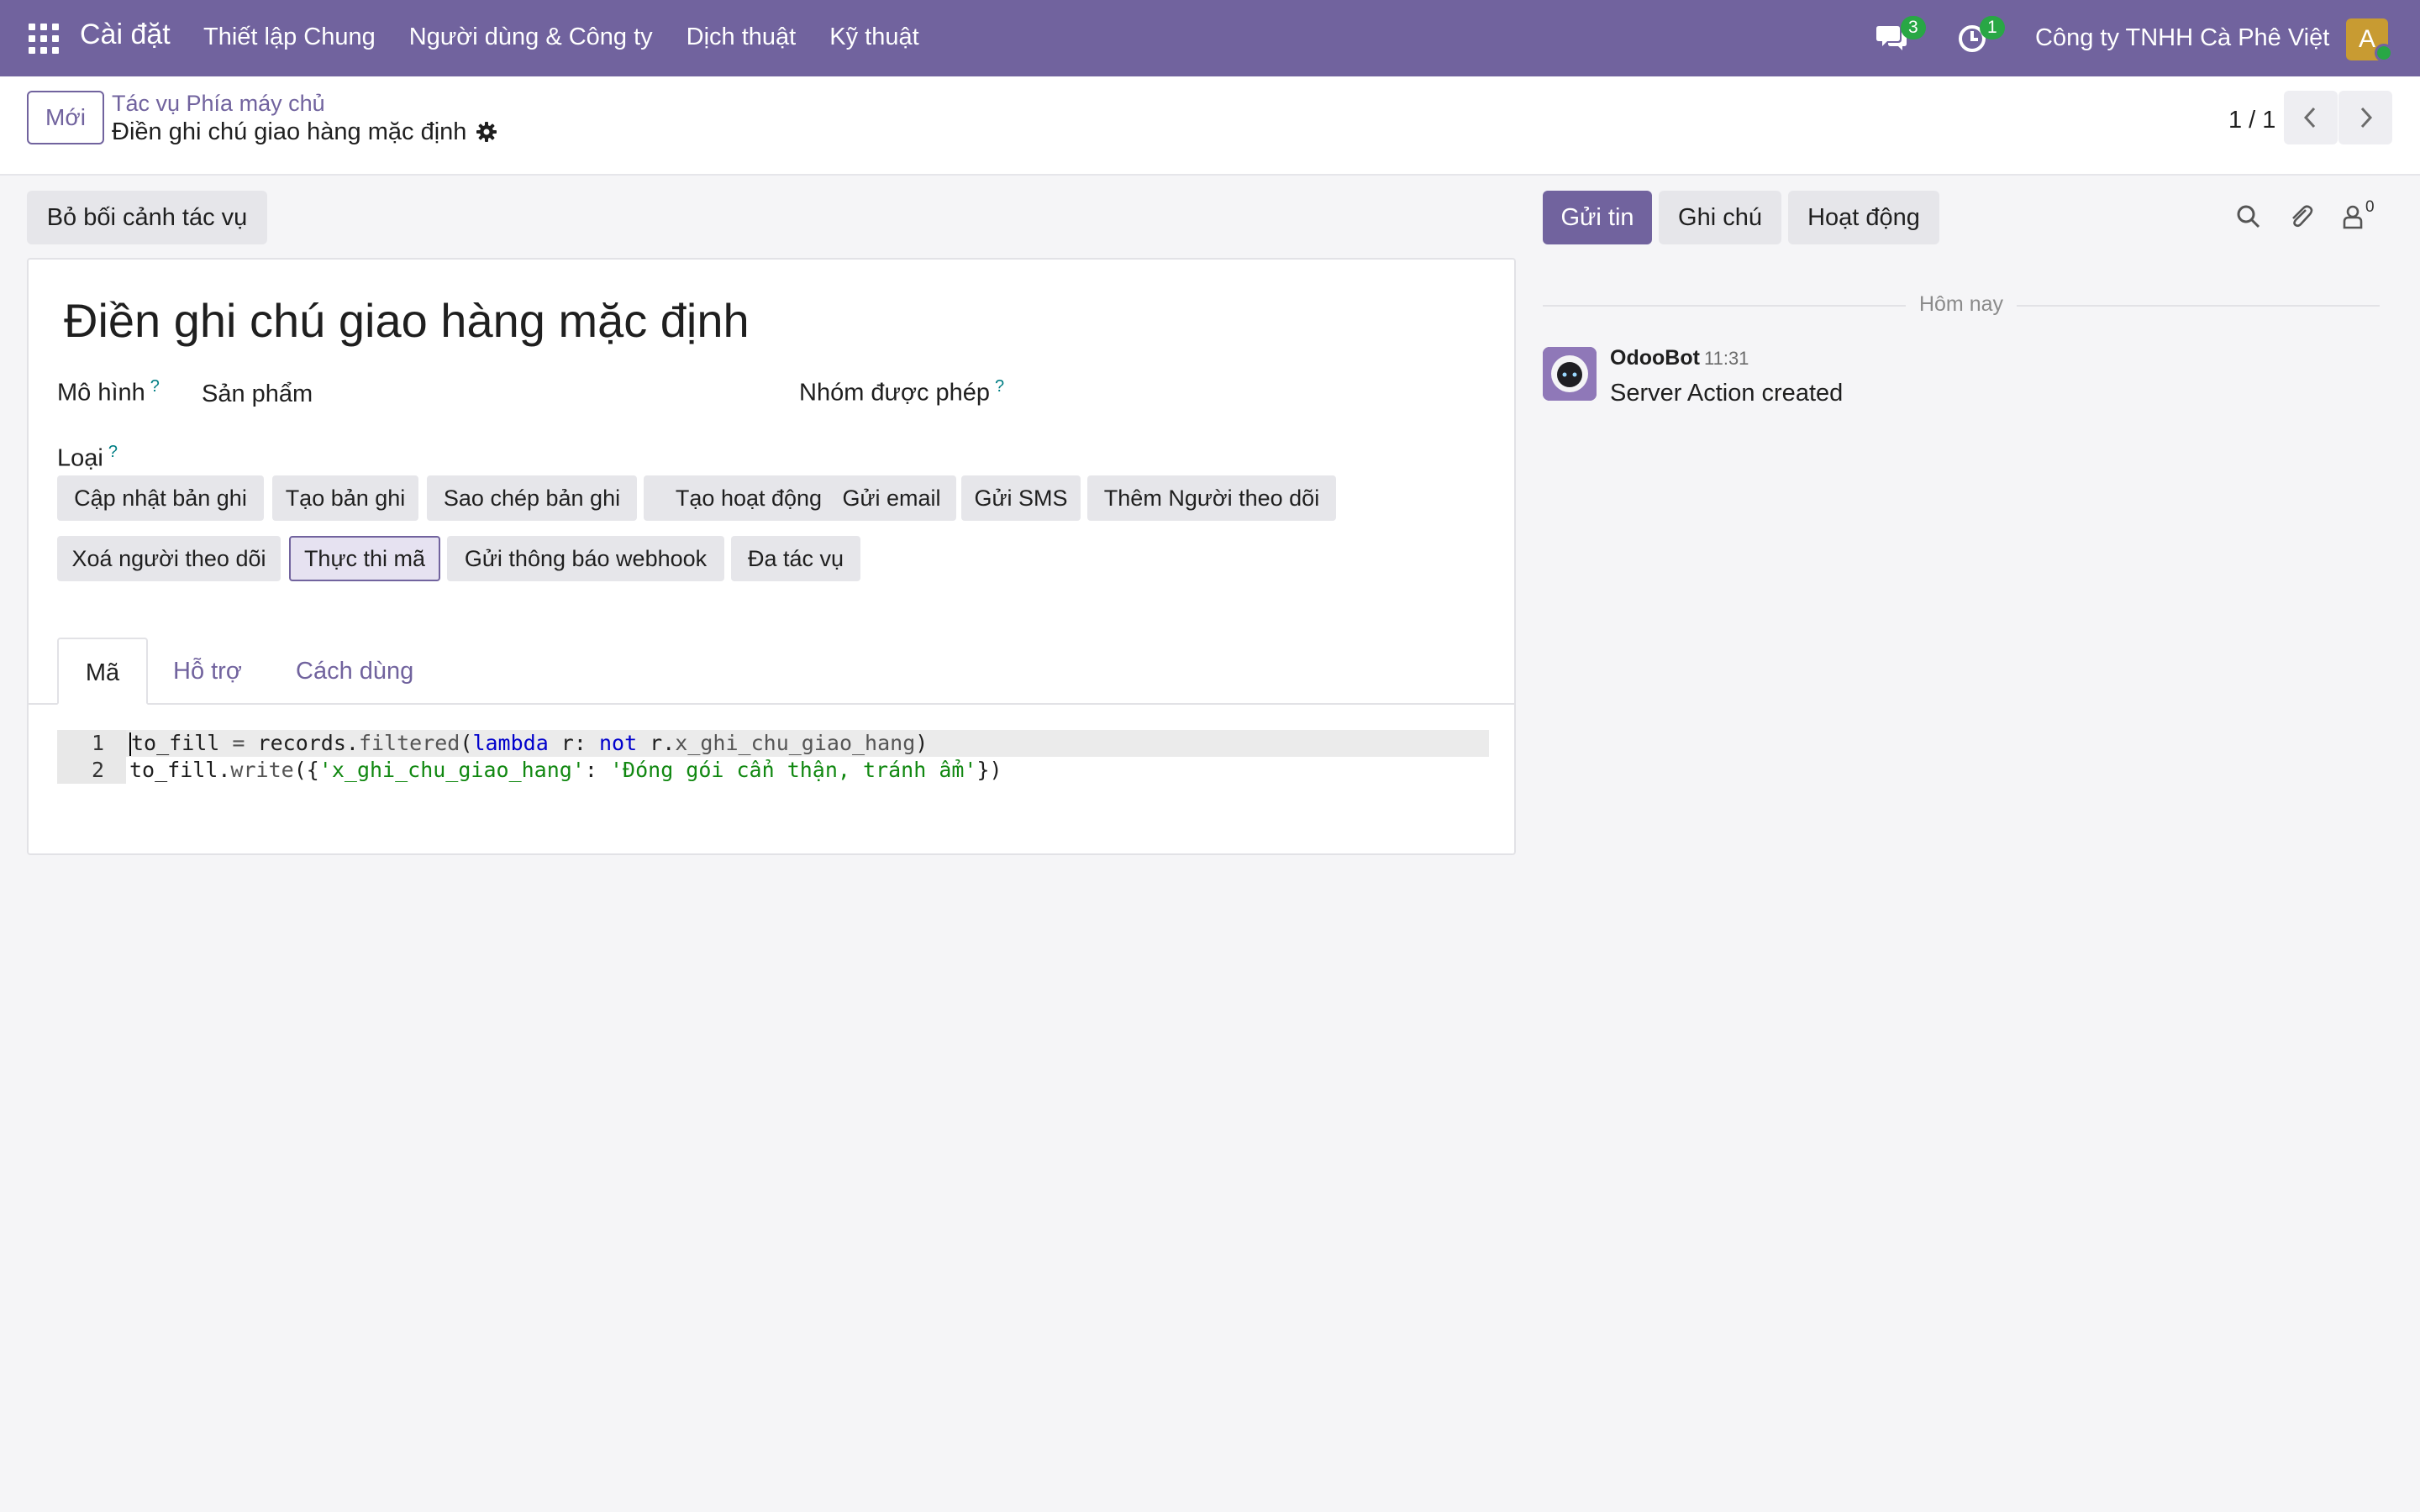  What do you see at coordinates (218, 104) in the screenshot?
I see `breadcrumb-parent-link: Tác vụ Phía máy chủ` at bounding box center [218, 104].